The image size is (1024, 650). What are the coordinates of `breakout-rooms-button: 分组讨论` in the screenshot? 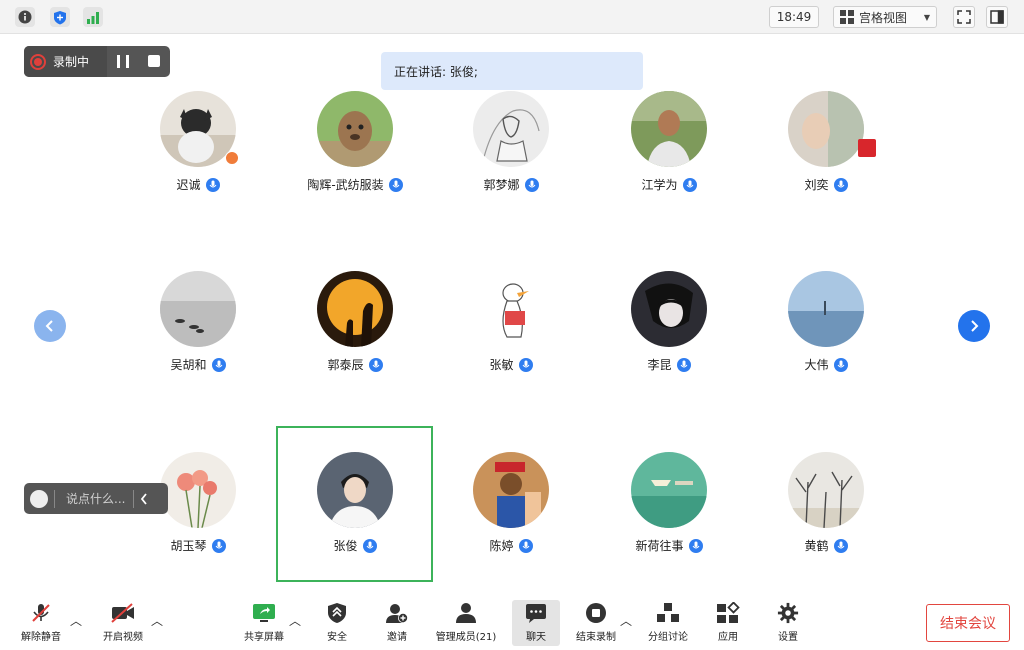 It's located at (668, 622).